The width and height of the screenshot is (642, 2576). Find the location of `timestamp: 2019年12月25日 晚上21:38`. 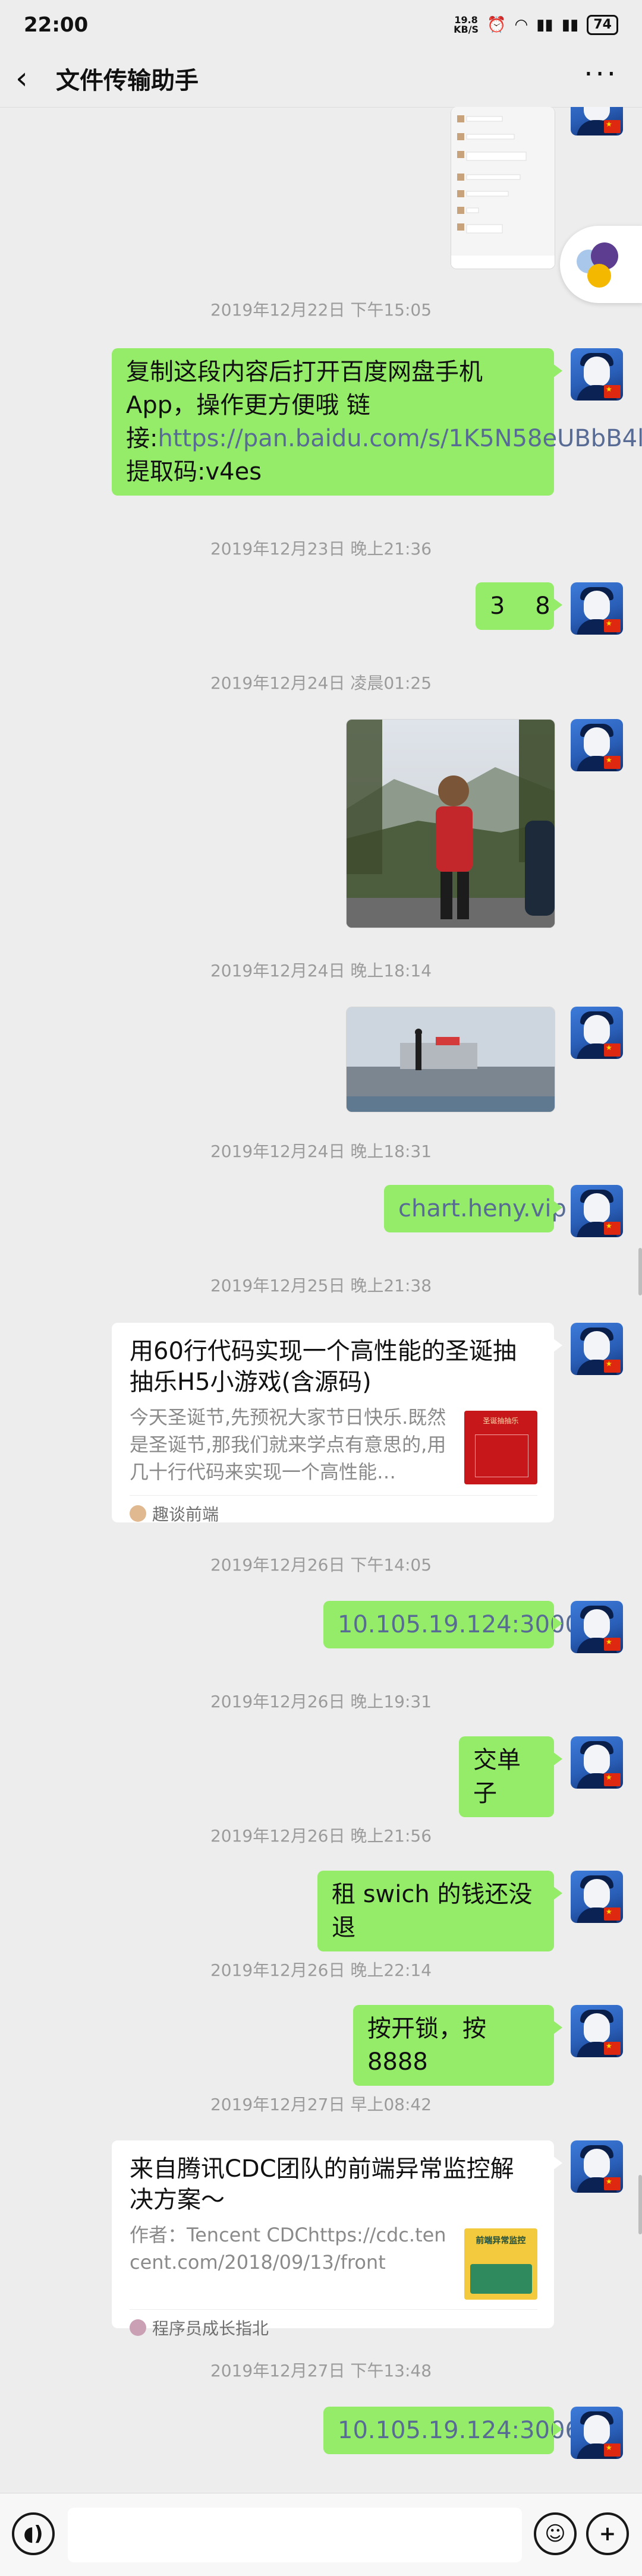

timestamp: 2019年12月25日 晚上21:38 is located at coordinates (321, 1285).